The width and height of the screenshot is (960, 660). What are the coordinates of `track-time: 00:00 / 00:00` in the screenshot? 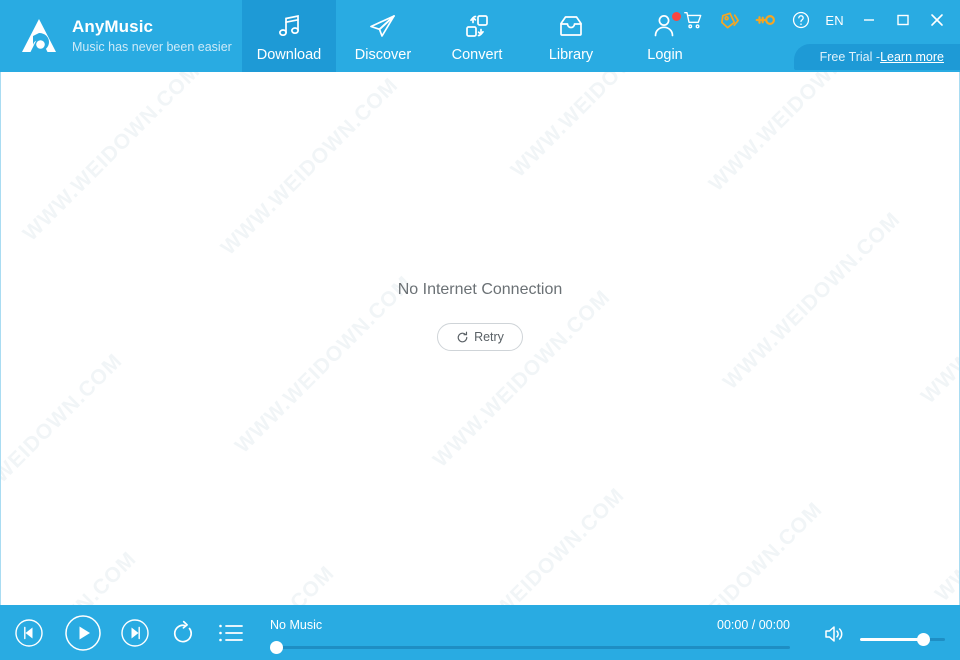 It's located at (753, 625).